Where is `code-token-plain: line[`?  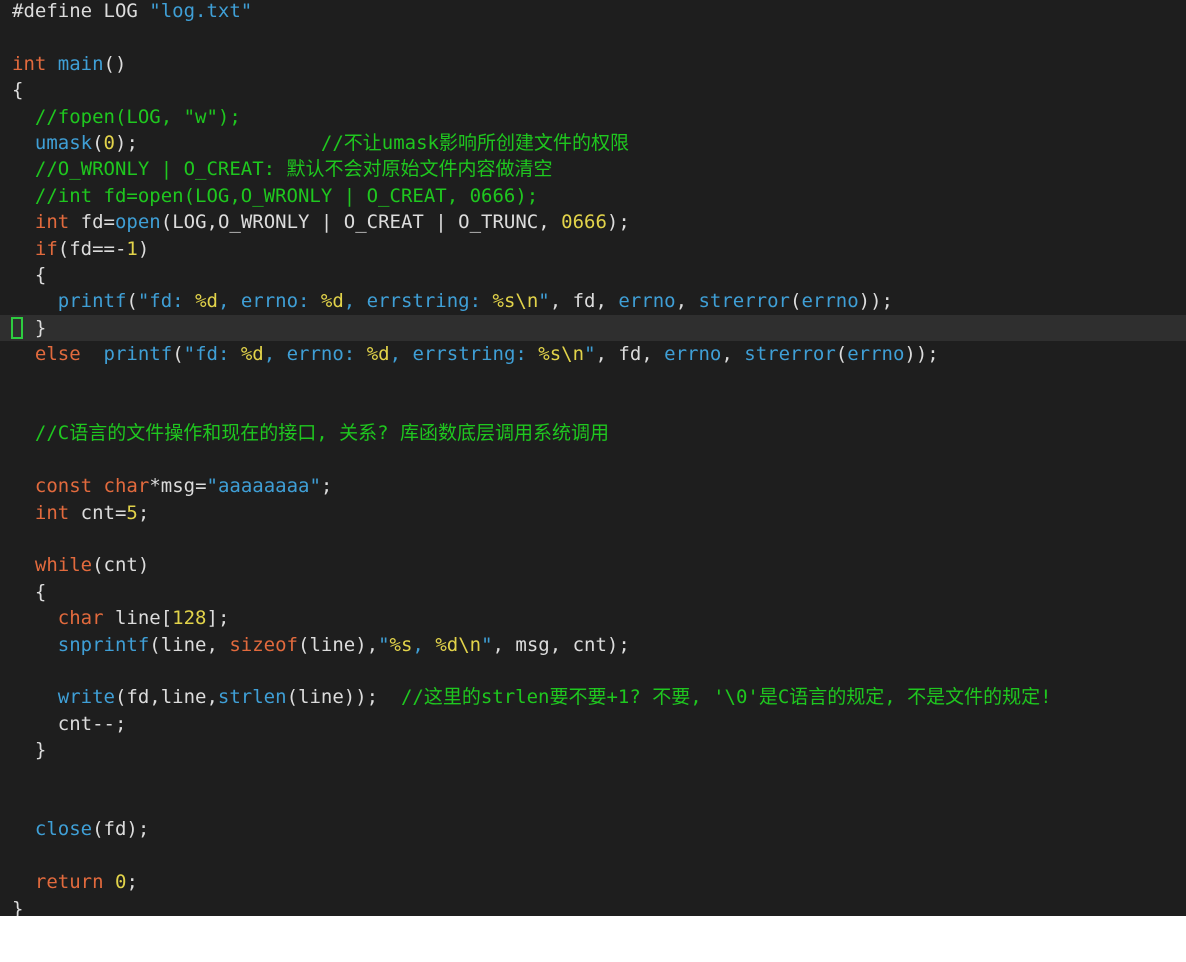
code-token-plain: line[ is located at coordinates (138, 618).